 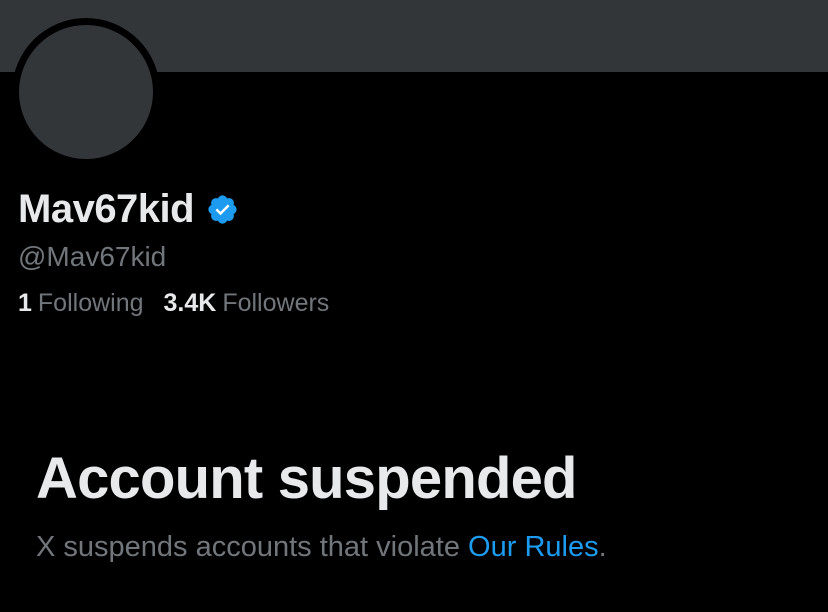 I want to click on suspended-title: Account suspended, so click(x=306, y=478).